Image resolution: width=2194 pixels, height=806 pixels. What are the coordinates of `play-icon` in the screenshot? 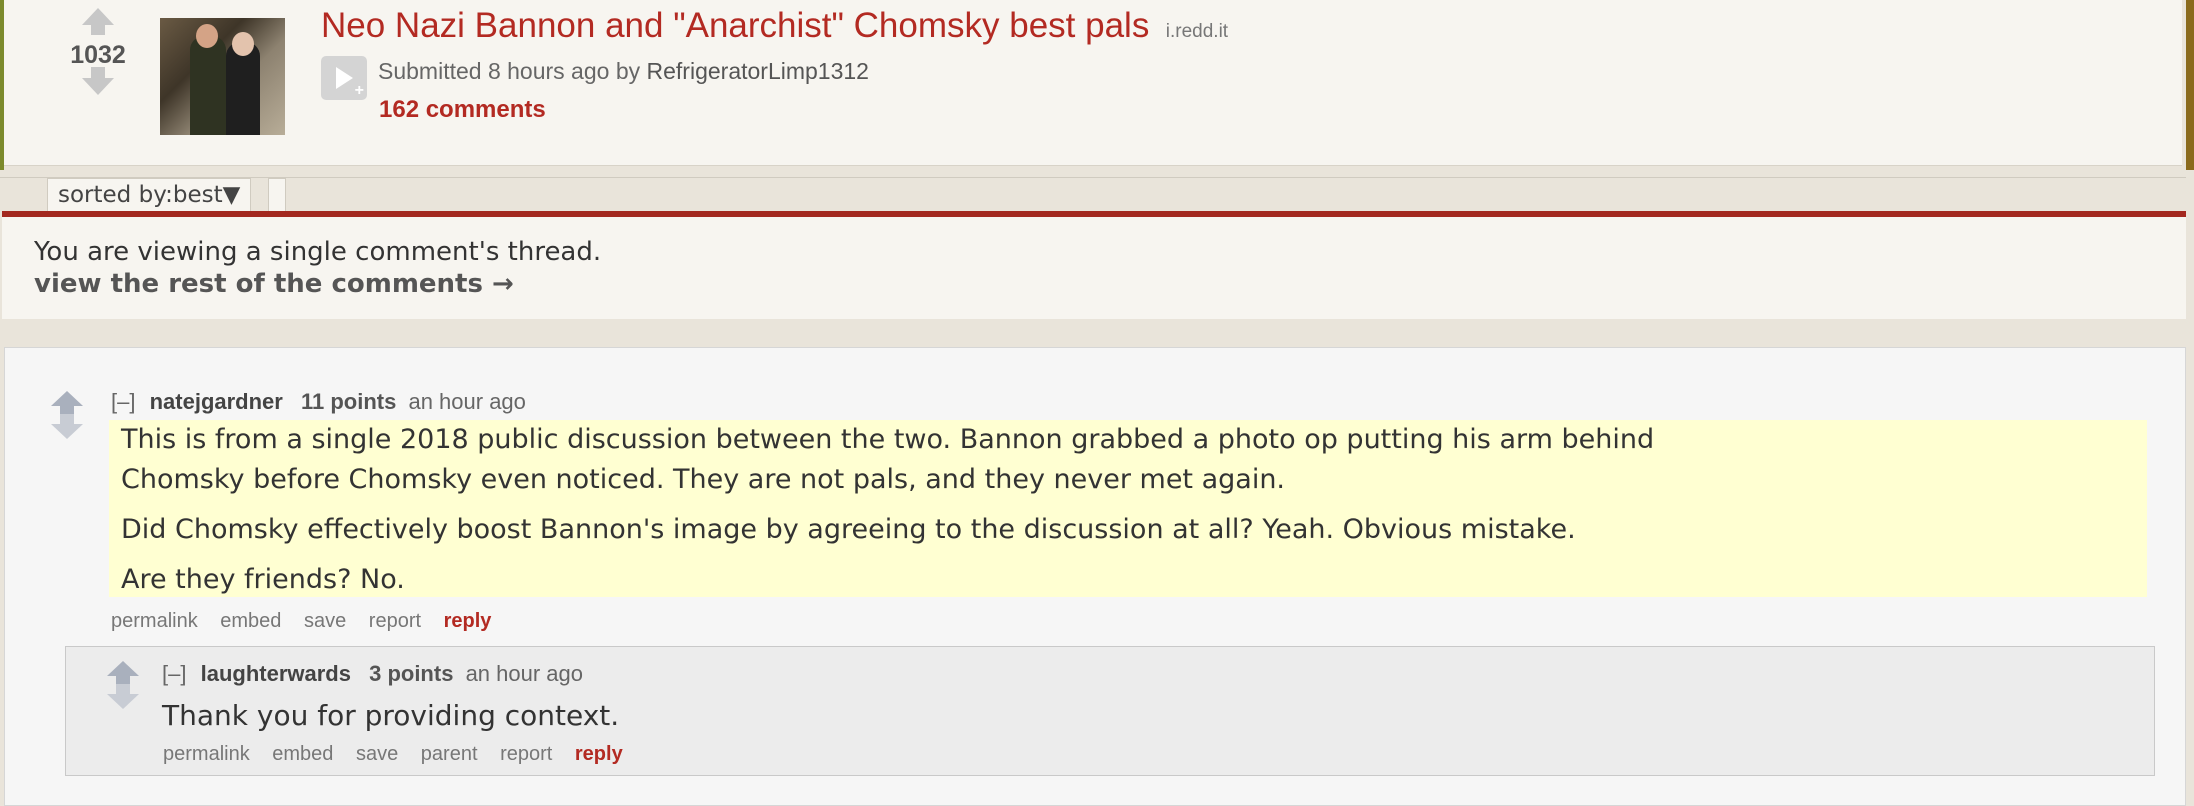 It's located at (344, 78).